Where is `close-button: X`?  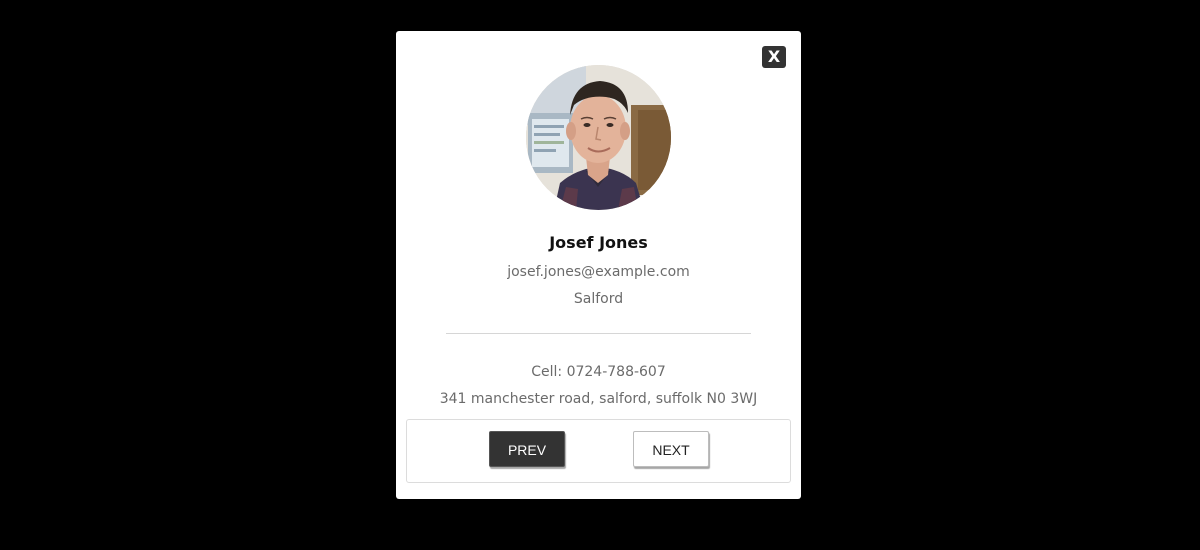
close-button: X is located at coordinates (774, 57).